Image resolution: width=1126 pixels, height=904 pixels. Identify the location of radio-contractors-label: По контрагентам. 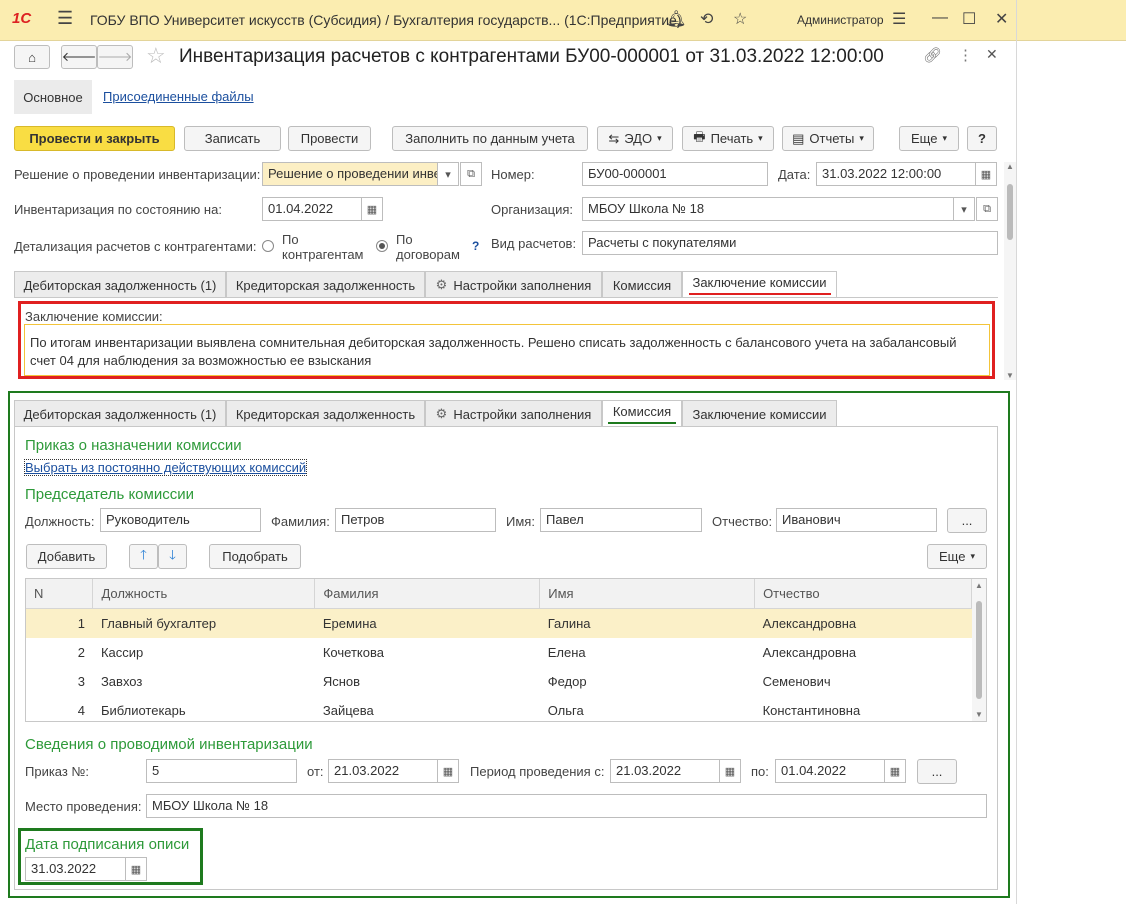
(323, 247).